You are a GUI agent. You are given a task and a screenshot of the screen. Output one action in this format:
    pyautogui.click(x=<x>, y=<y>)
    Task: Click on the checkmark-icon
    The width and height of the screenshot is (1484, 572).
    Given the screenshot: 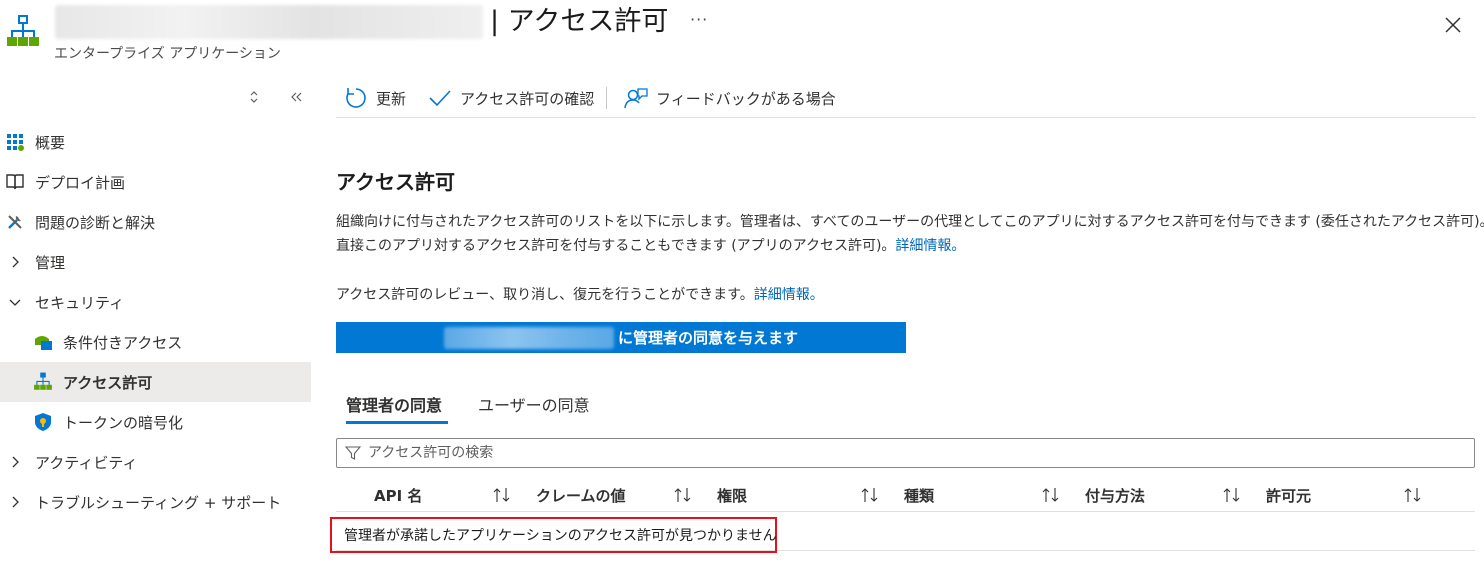 What is the action you would take?
    pyautogui.click(x=440, y=98)
    